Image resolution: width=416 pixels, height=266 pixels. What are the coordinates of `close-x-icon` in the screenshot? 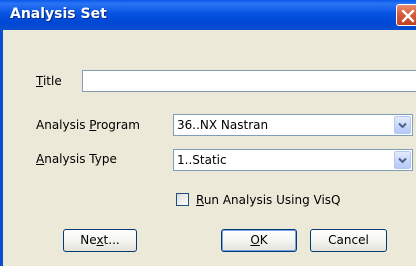 It's located at (408, 16).